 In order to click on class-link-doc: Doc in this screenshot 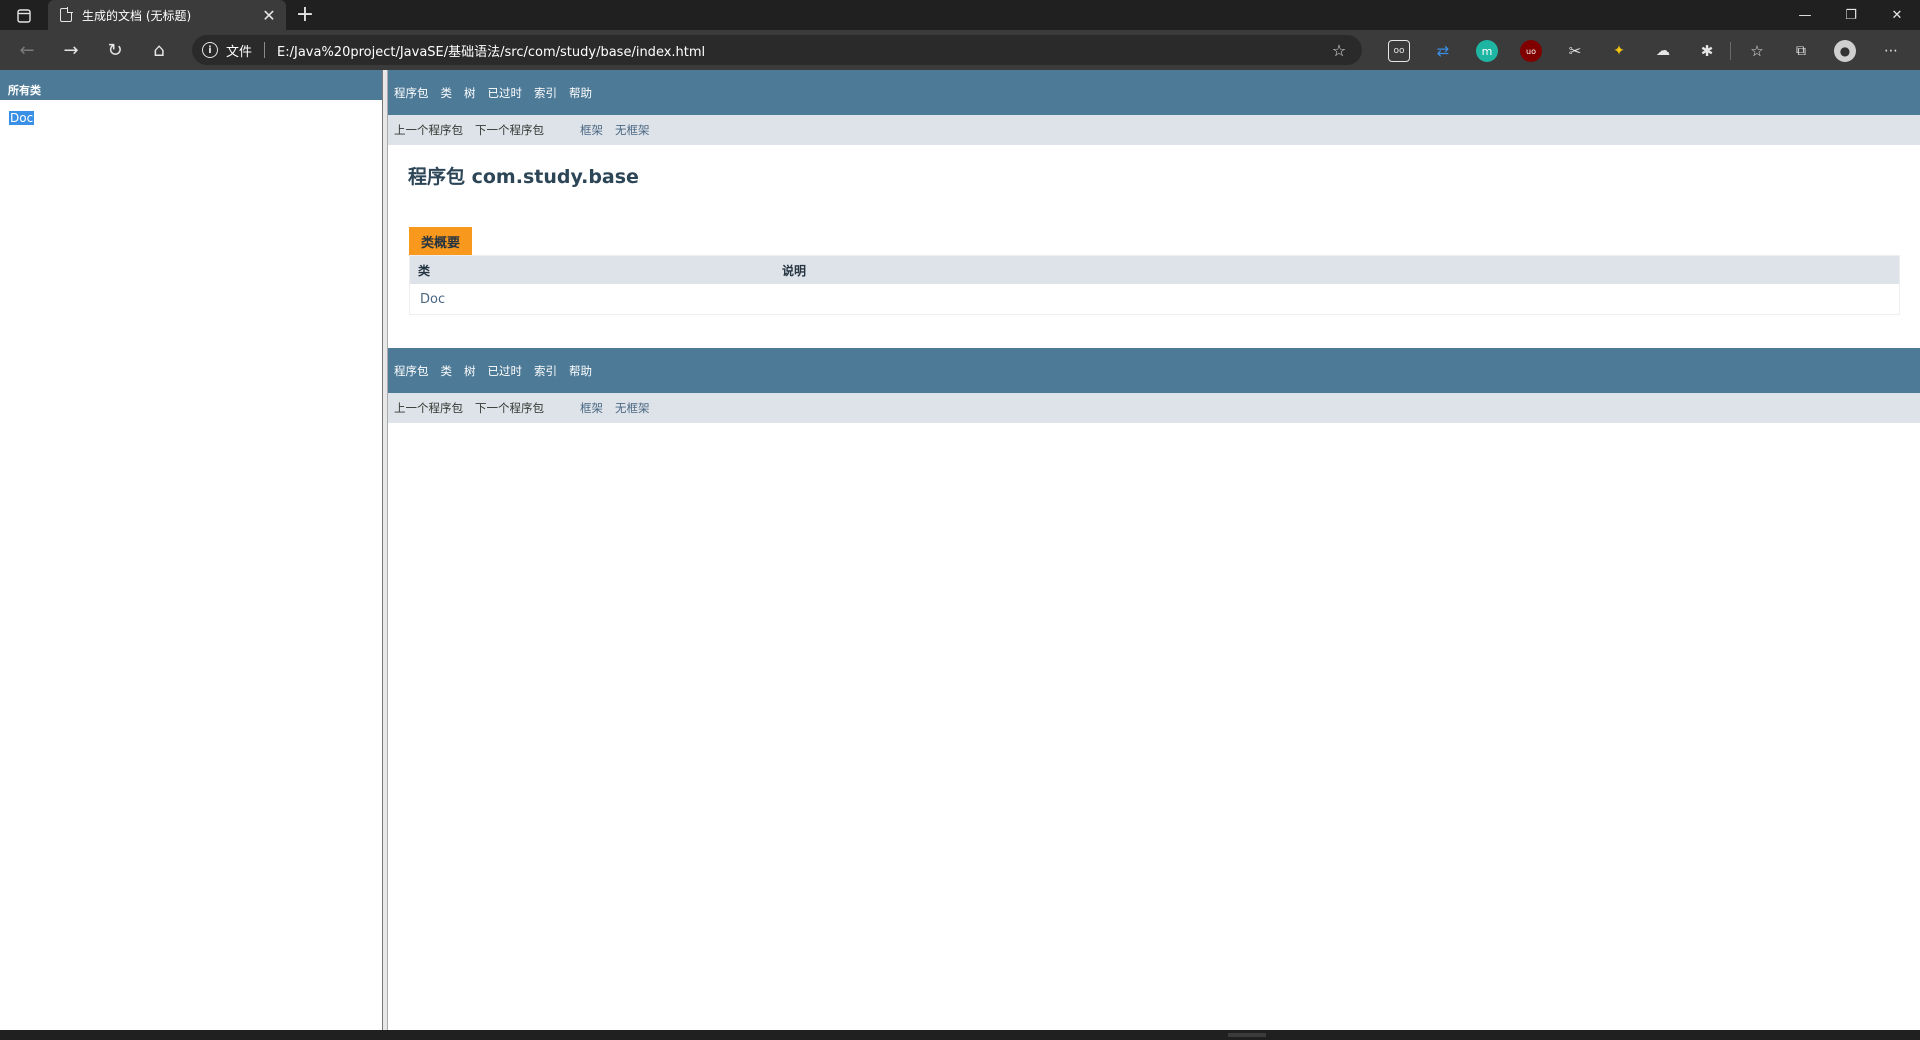, I will do `click(22, 118)`.